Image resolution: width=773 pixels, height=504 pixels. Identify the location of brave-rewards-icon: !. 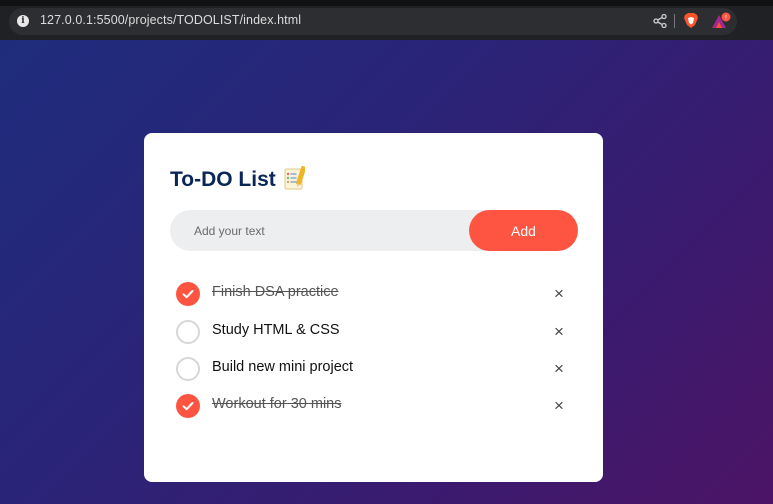
(721, 21).